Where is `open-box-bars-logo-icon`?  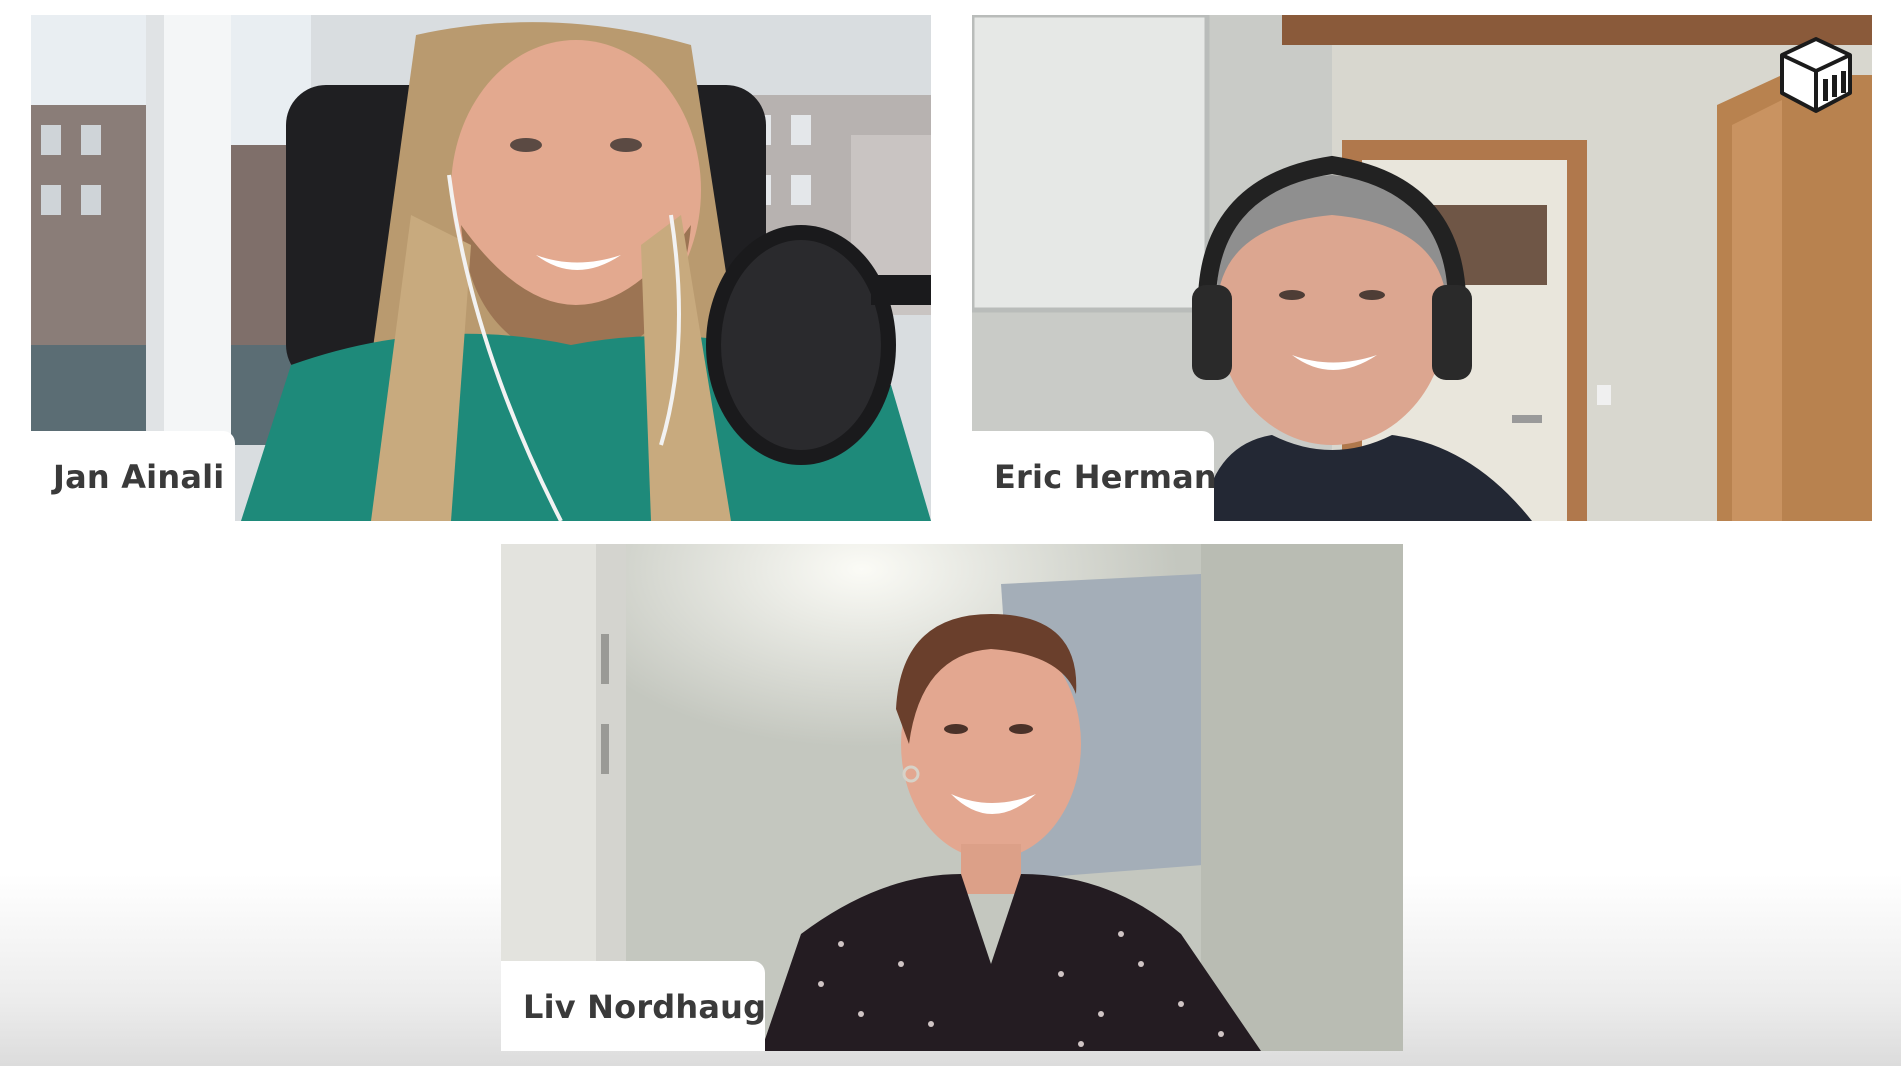
open-box-bars-logo-icon is located at coordinates (1816, 75).